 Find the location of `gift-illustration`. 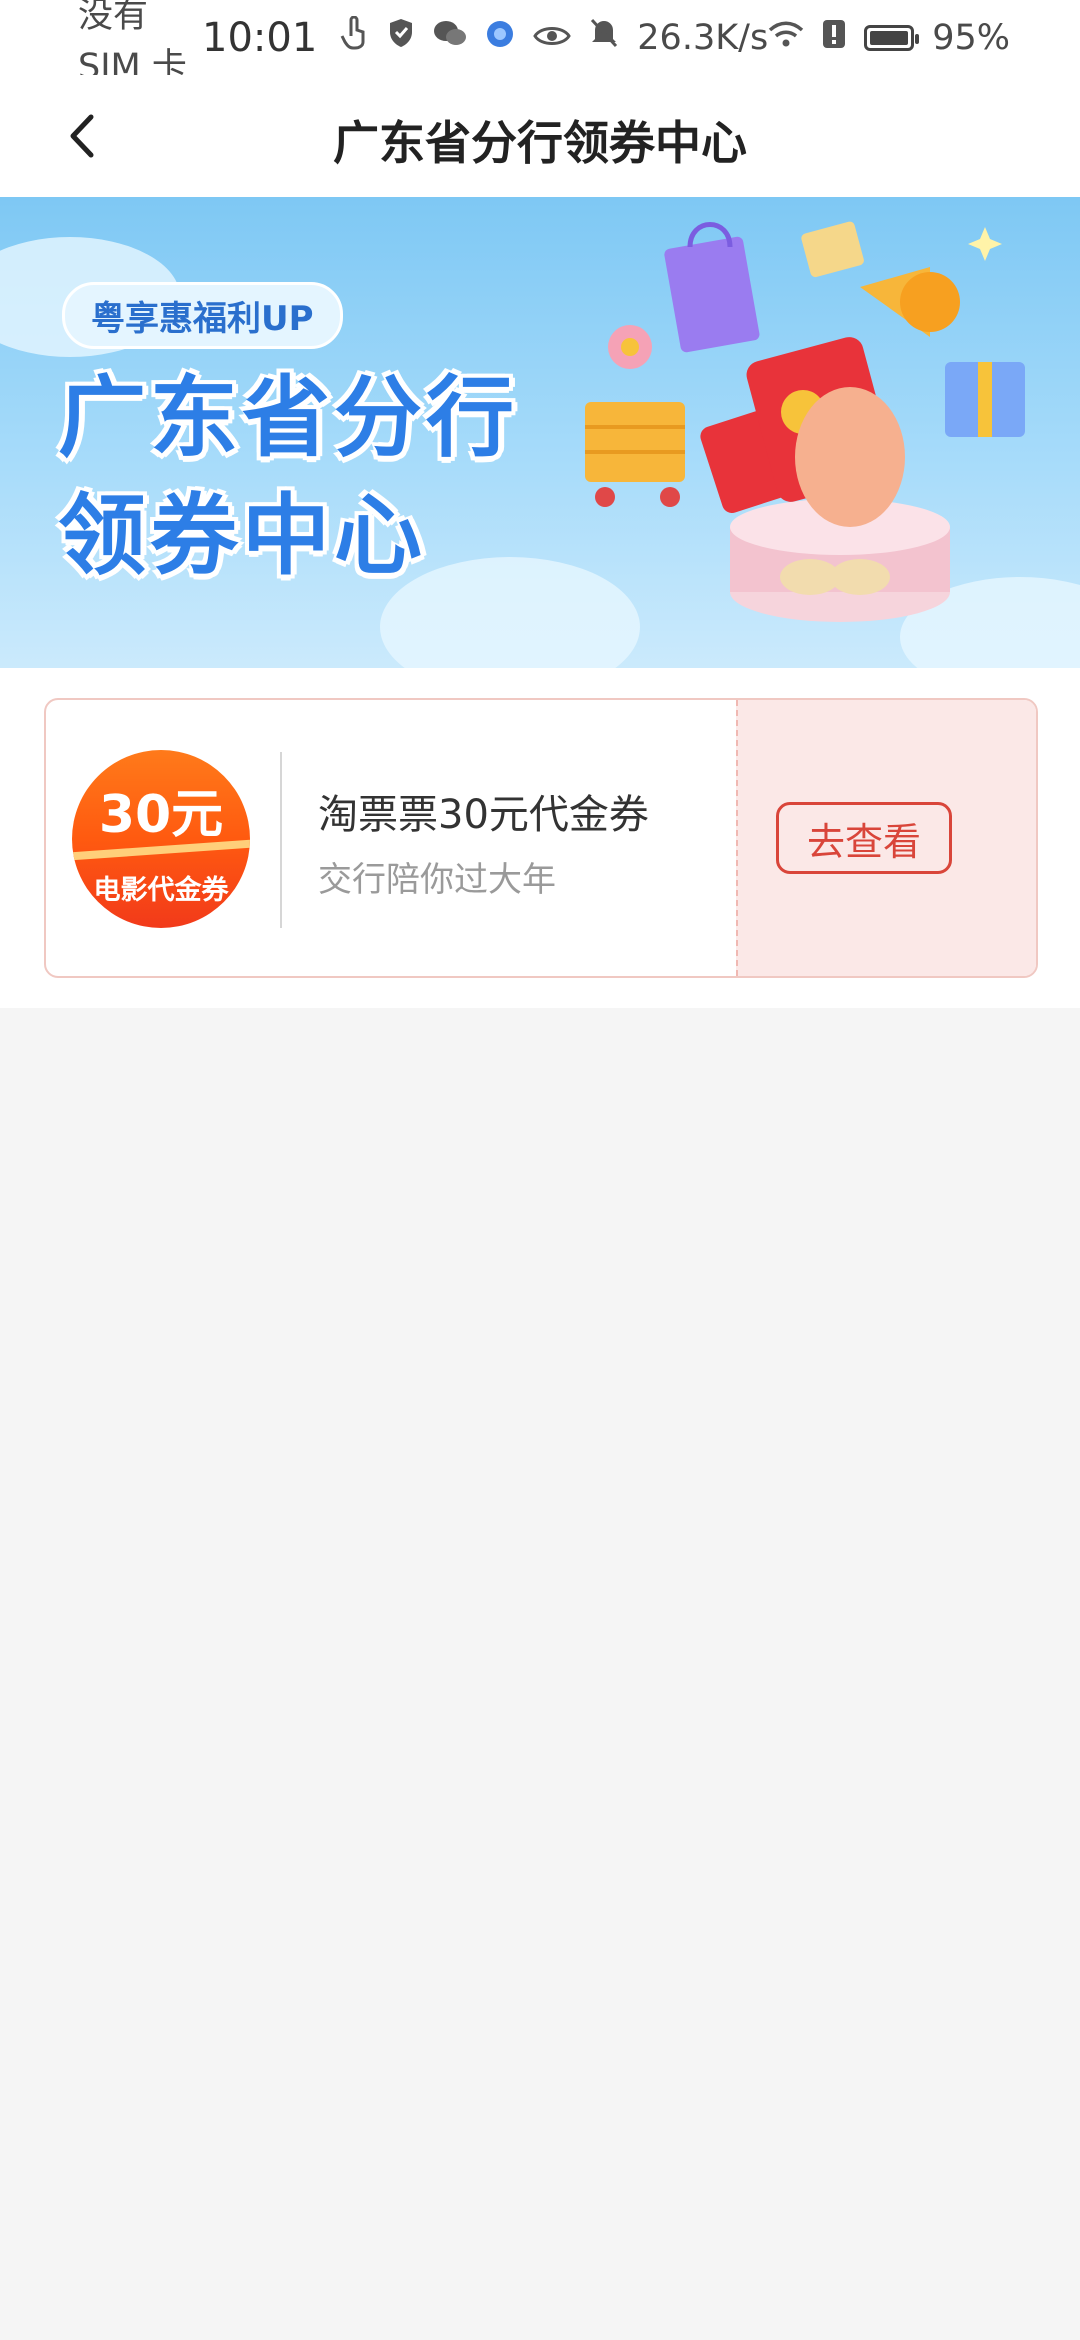

gift-illustration is located at coordinates (805, 421).